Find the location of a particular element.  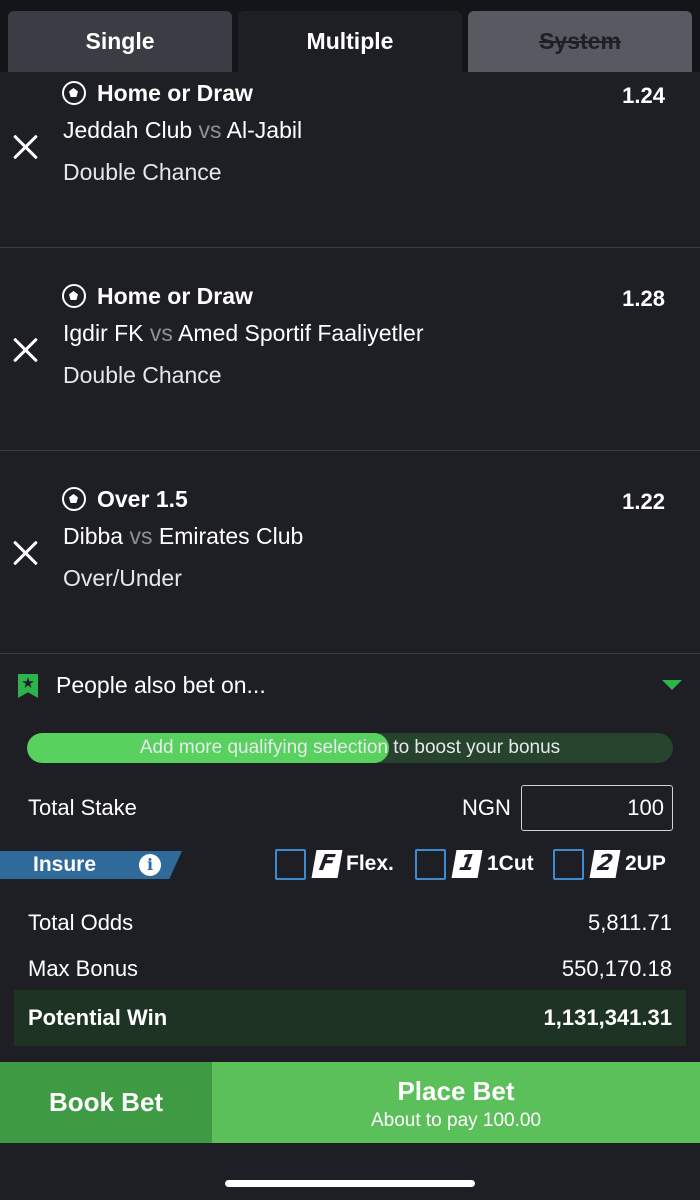

info-icon: i is located at coordinates (150, 865).